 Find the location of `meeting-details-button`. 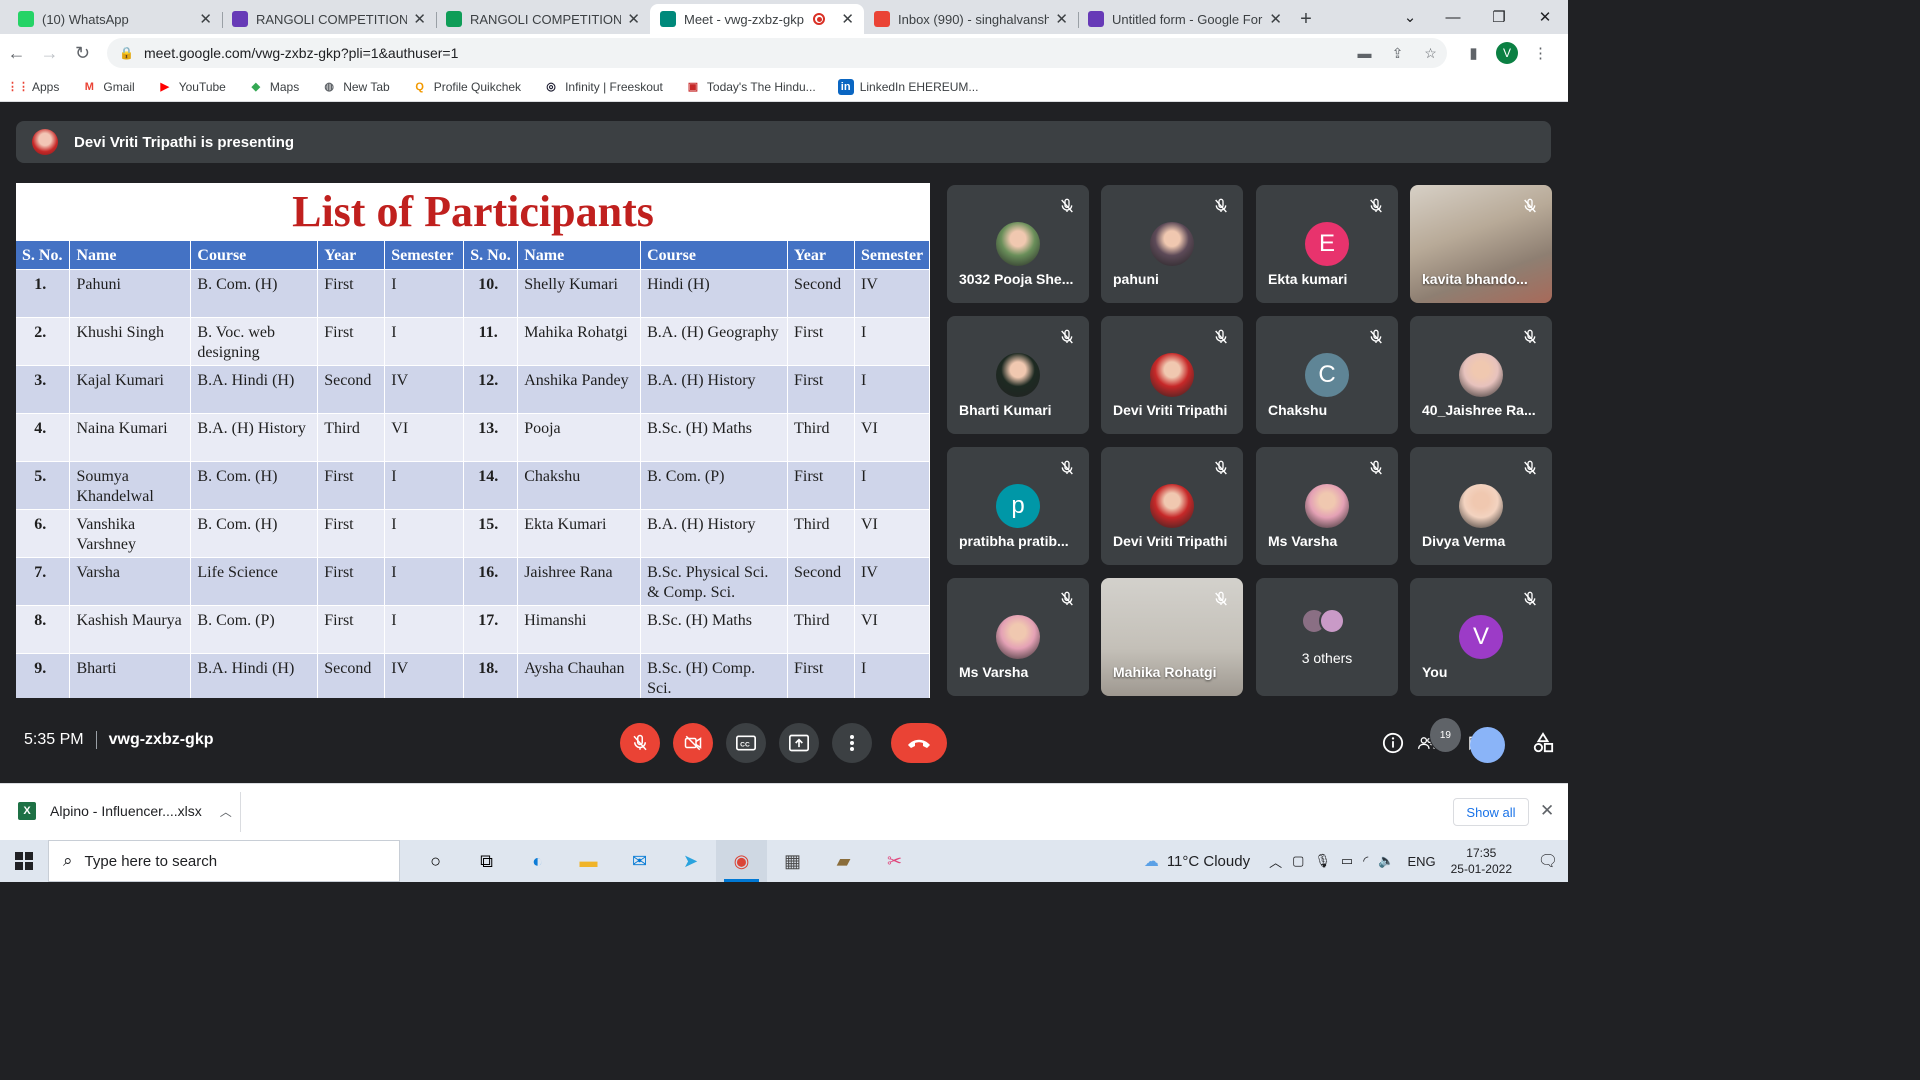

meeting-details-button is located at coordinates (1393, 743).